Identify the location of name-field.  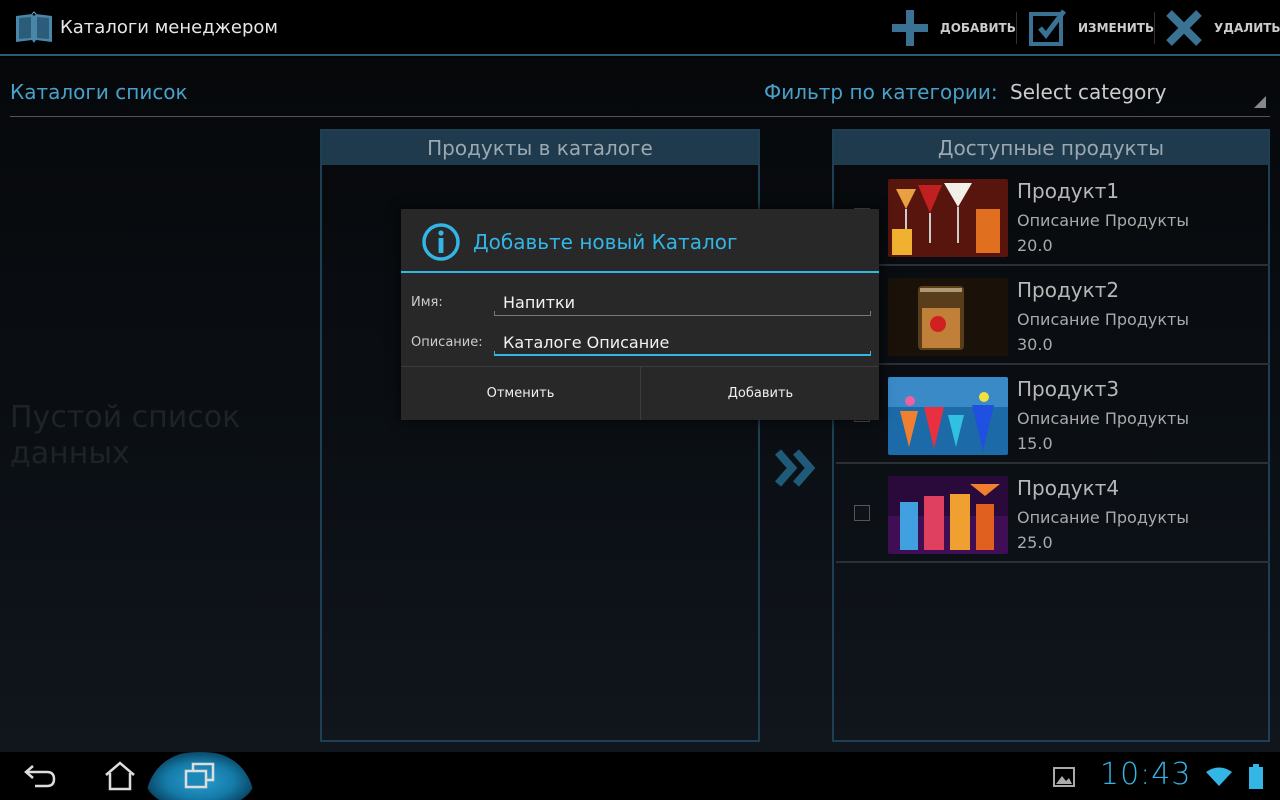
(682, 302).